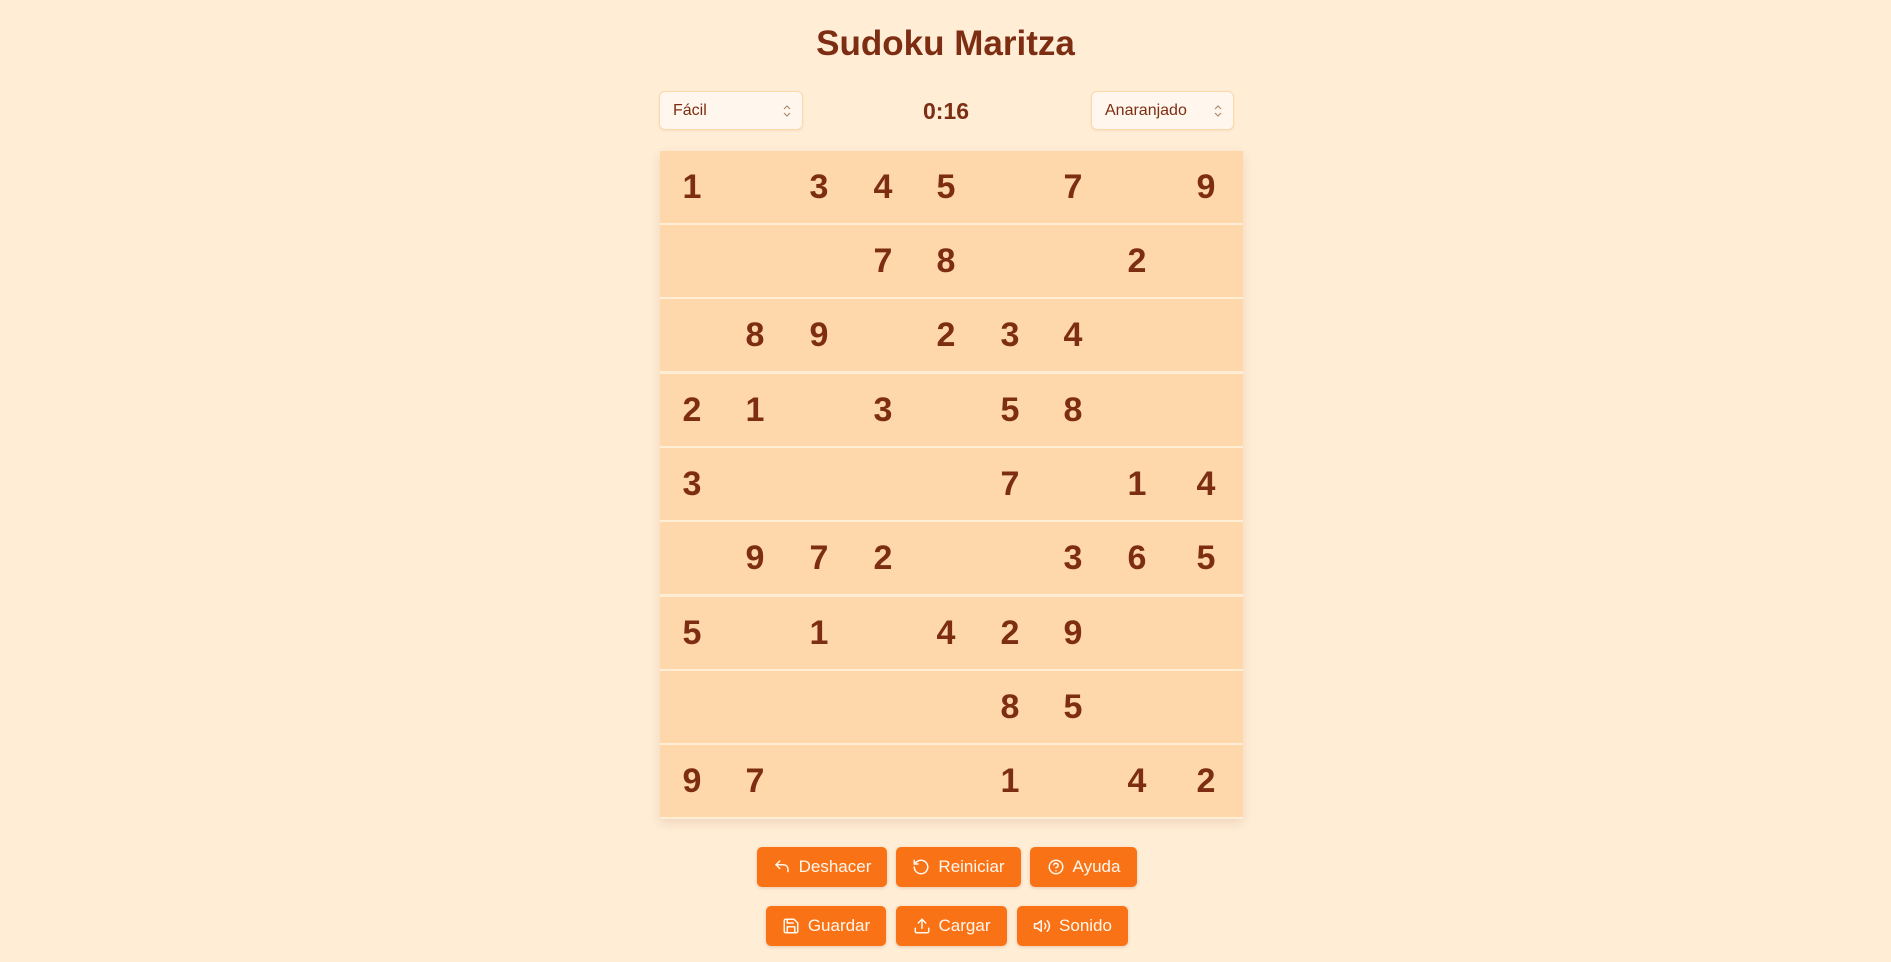 This screenshot has height=962, width=1891. What do you see at coordinates (921, 867) in the screenshot?
I see `rotate-ccw-icon` at bounding box center [921, 867].